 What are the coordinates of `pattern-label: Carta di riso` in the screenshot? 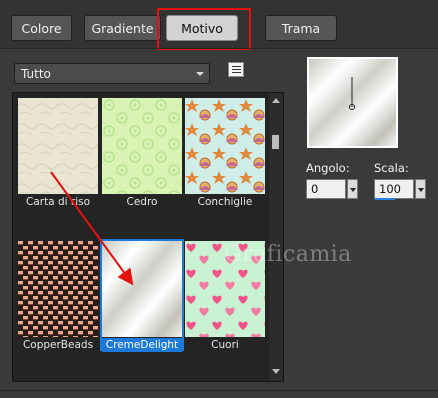 It's located at (58, 202).